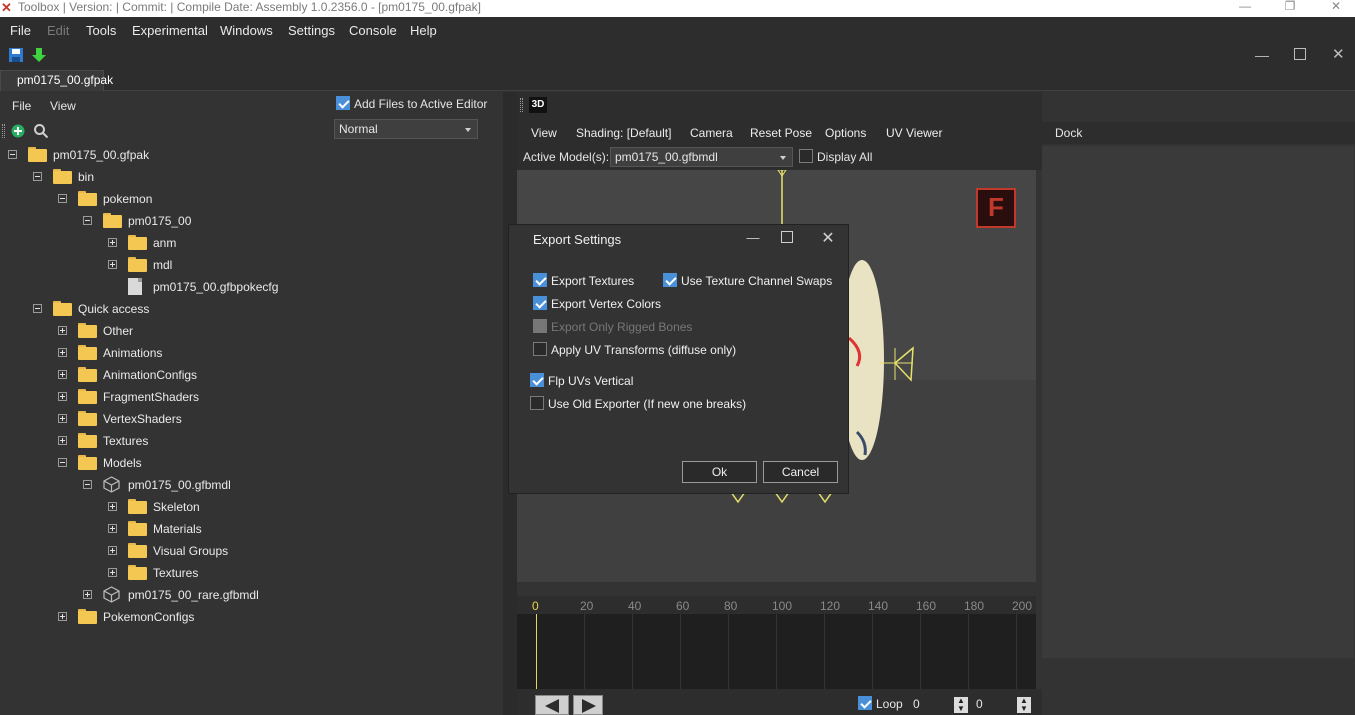 This screenshot has width=1355, height=715. Describe the element at coordinates (250, 375) in the screenshot. I see `tree-row: AnimationConfigs` at that location.